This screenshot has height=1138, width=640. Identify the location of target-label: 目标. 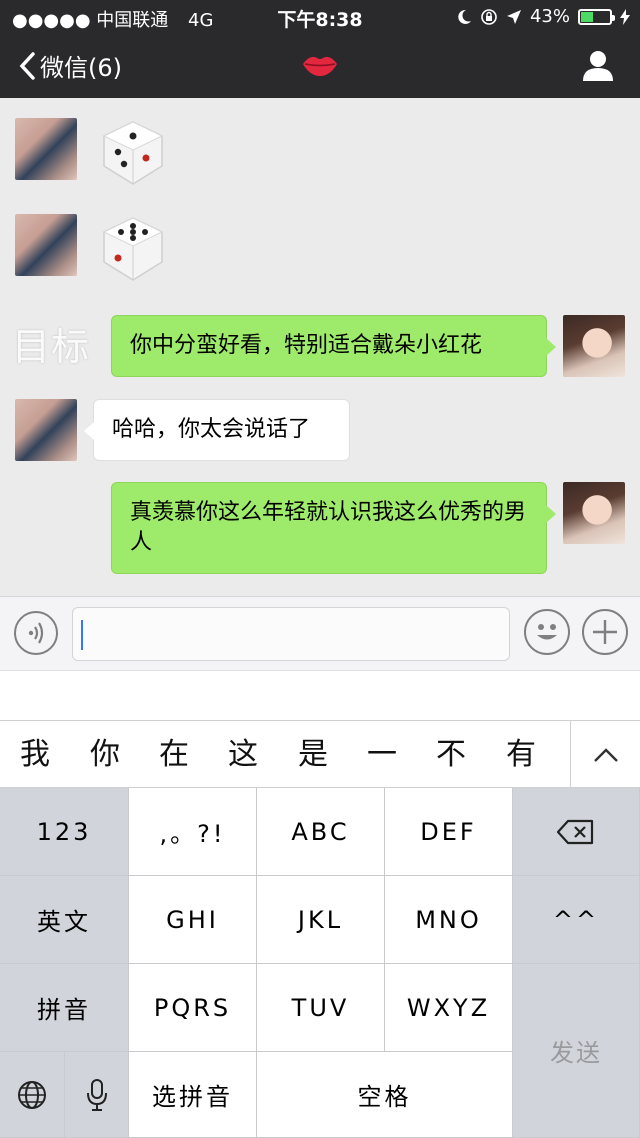
(51, 347).